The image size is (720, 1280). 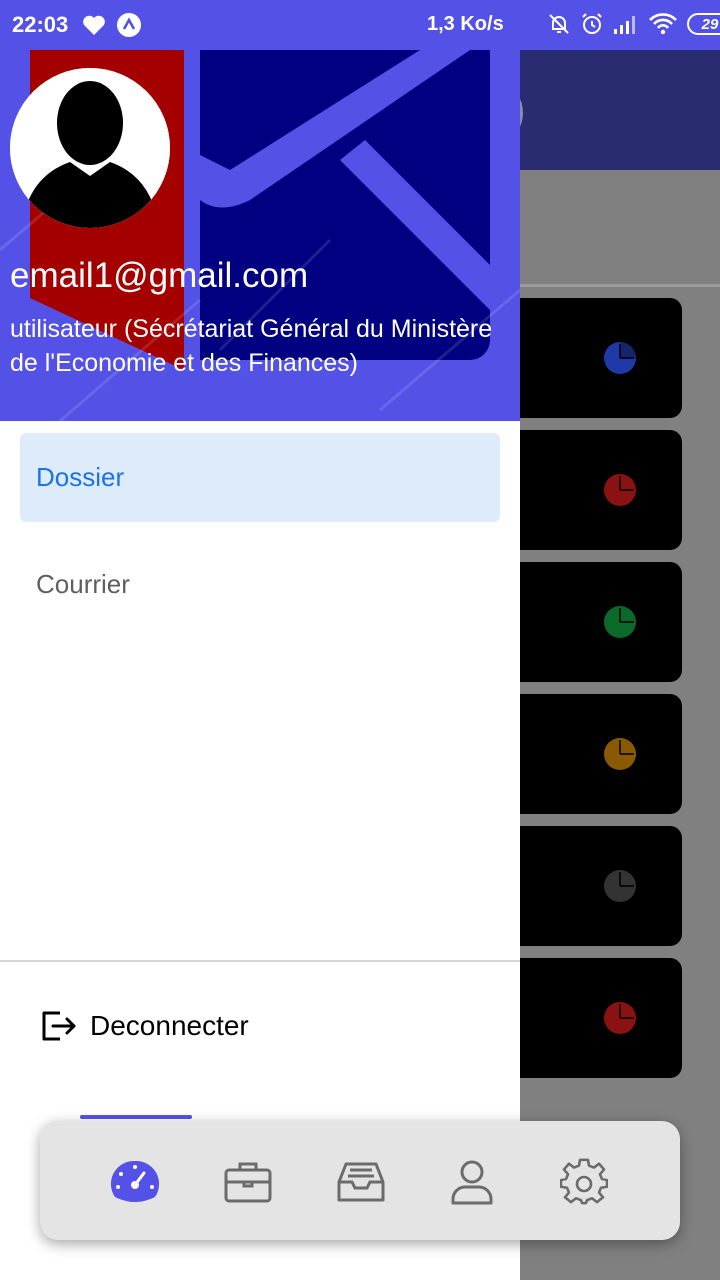 I want to click on bottom-nav-settings, so click(x=584, y=1182).